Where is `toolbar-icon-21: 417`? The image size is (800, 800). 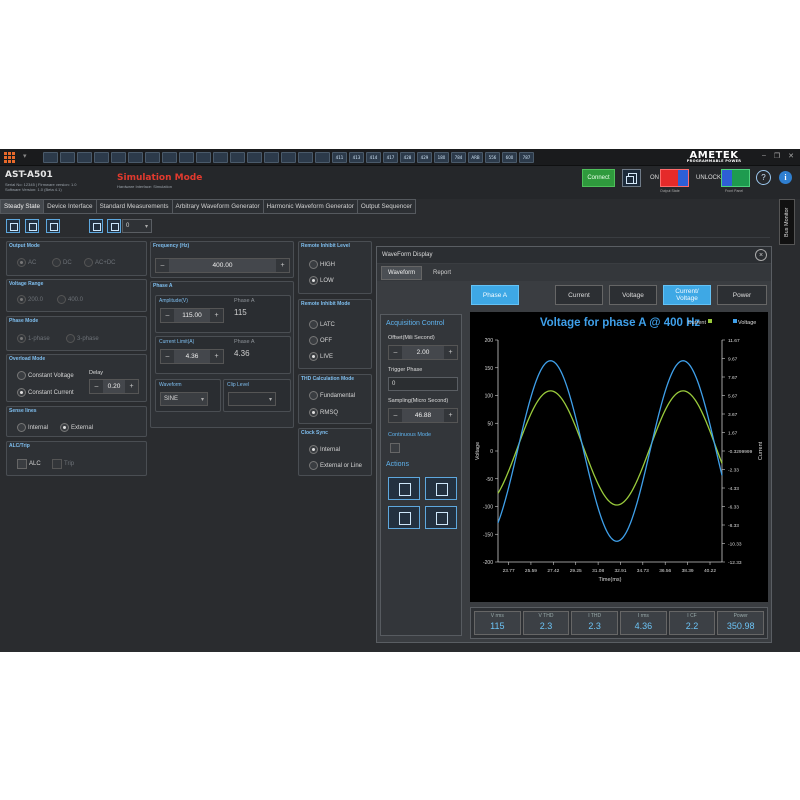
toolbar-icon-21: 417 is located at coordinates (390, 157).